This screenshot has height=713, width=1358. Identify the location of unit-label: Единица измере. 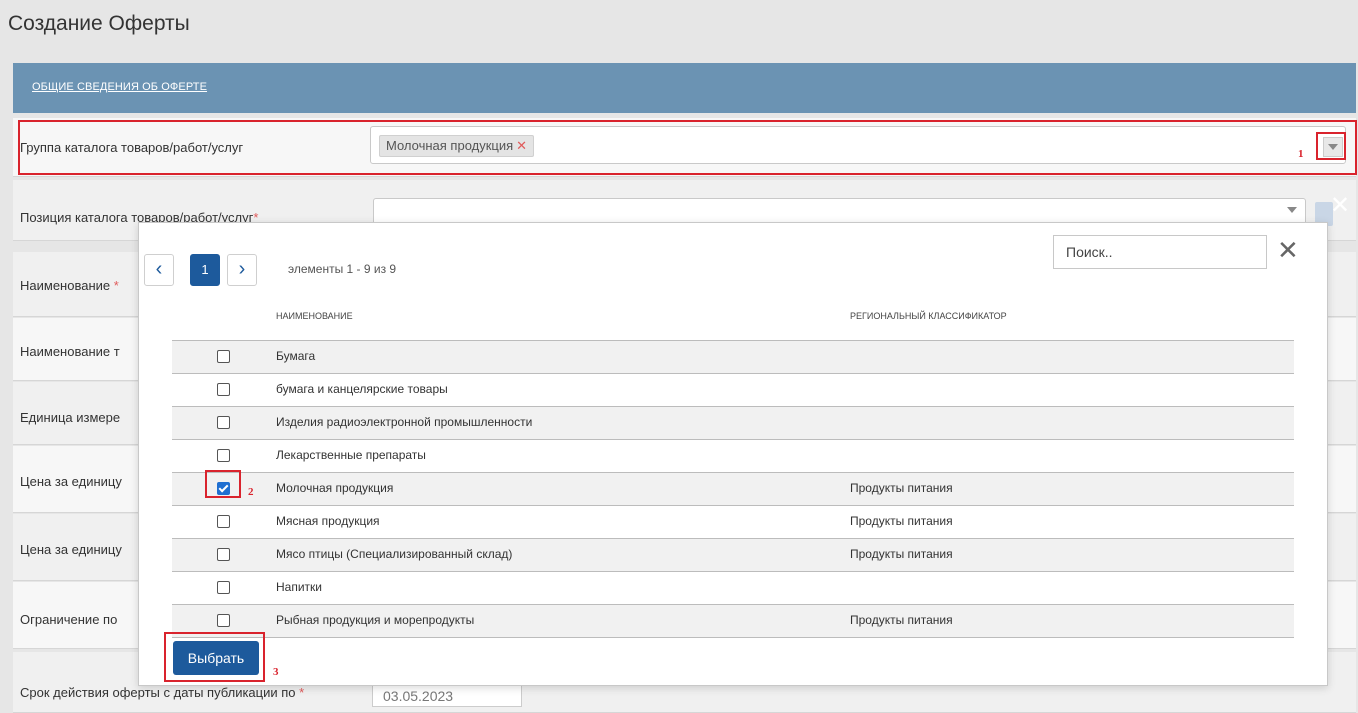
(70, 417).